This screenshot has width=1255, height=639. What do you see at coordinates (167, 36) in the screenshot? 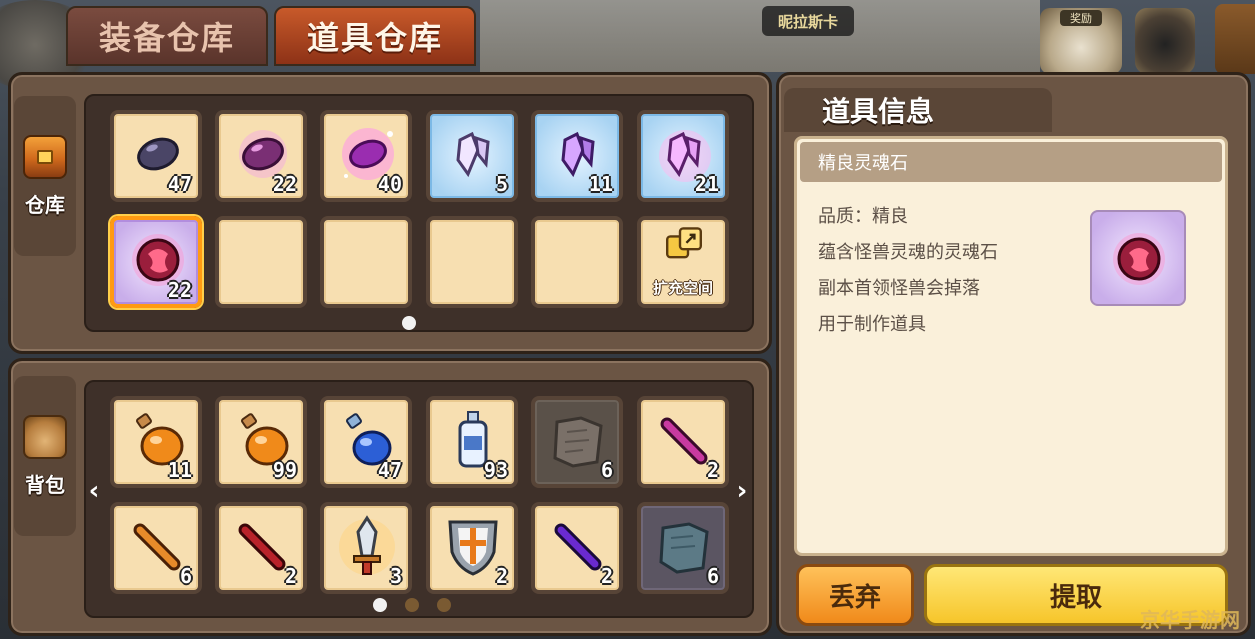
I see `tab-equipment-storage: 装备仓库` at bounding box center [167, 36].